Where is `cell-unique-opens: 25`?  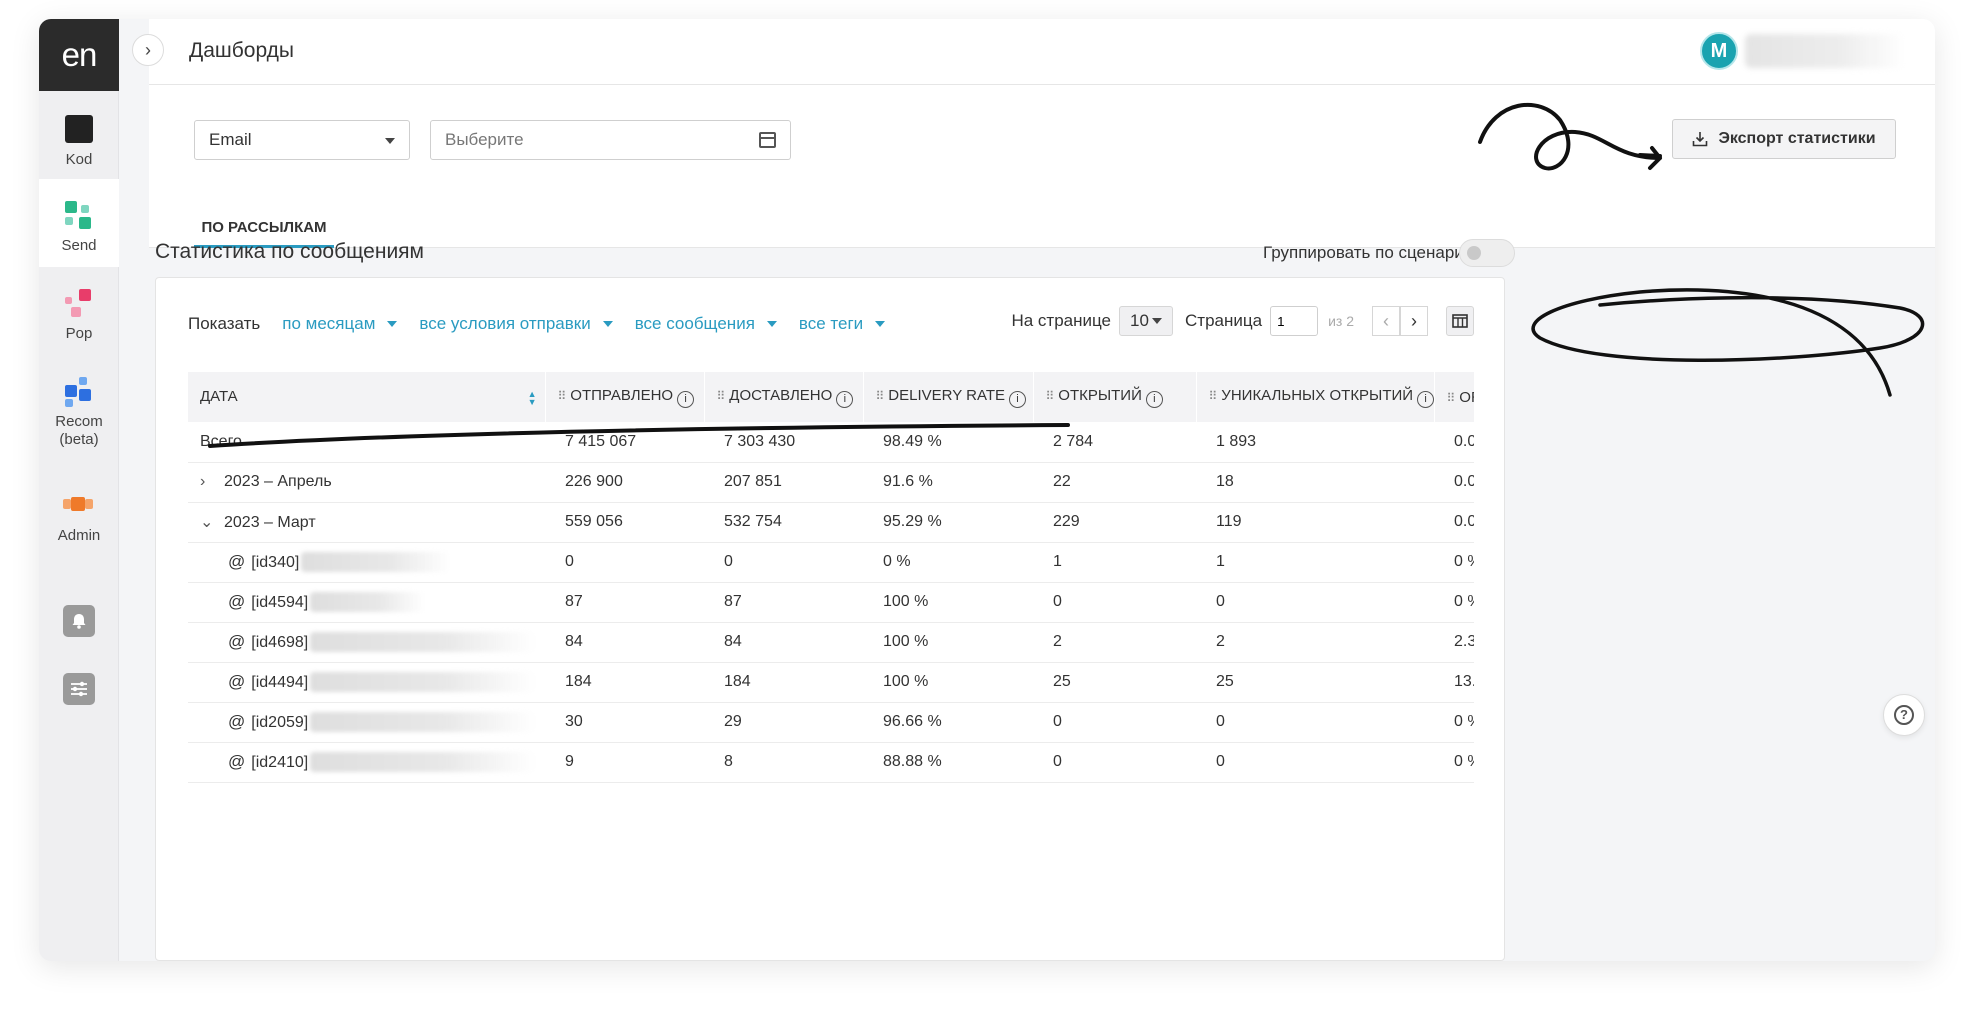
cell-unique-opens: 25 is located at coordinates (1315, 682).